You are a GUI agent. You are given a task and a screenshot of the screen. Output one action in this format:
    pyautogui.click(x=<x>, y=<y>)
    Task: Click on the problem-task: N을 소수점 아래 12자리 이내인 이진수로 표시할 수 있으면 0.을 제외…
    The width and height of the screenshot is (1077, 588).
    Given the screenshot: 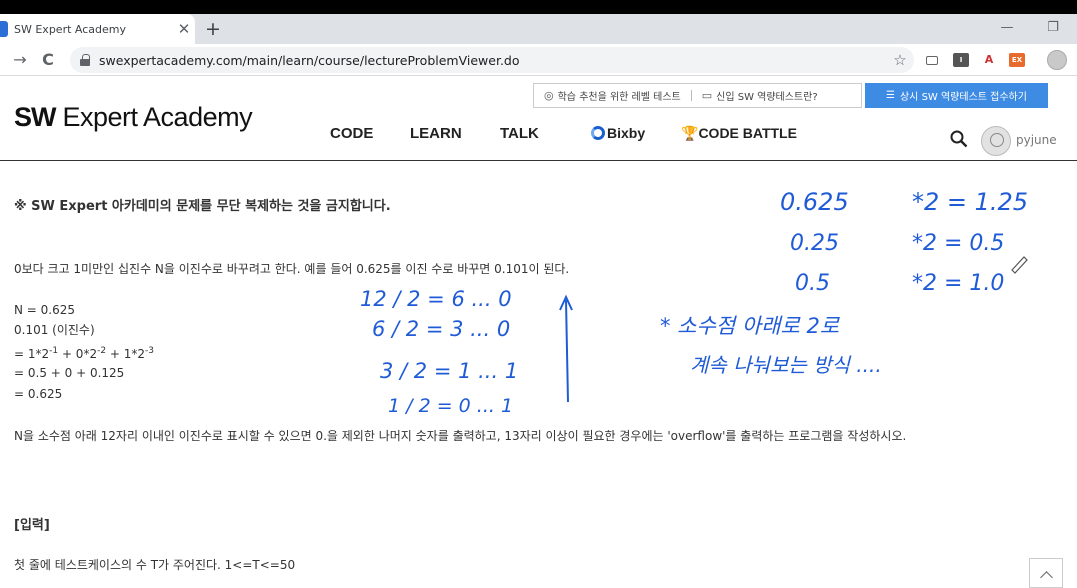 What is the action you would take?
    pyautogui.click(x=460, y=436)
    